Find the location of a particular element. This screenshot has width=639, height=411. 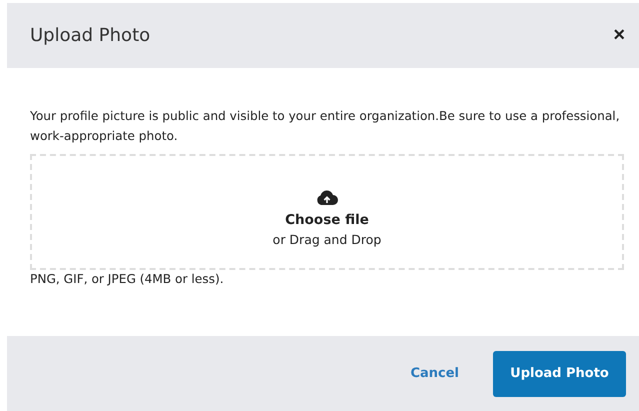

cloud-upload-icon is located at coordinates (327, 198).